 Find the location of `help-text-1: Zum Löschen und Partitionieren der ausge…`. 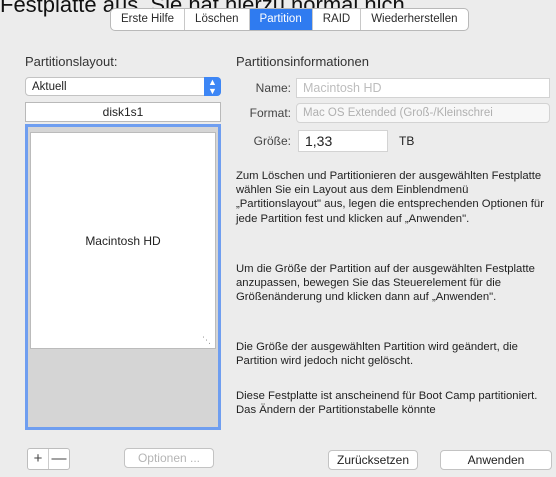

help-text-1: Zum Löschen und Partitionieren der ausge… is located at coordinates (390, 197).